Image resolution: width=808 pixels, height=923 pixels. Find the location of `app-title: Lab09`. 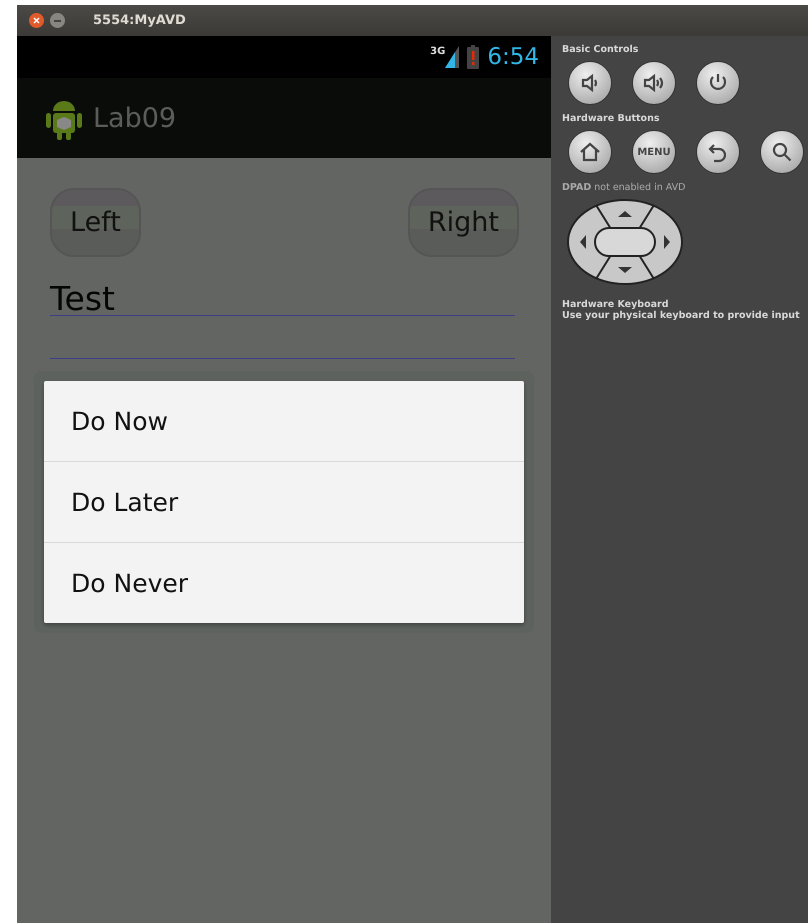

app-title: Lab09 is located at coordinates (134, 118).